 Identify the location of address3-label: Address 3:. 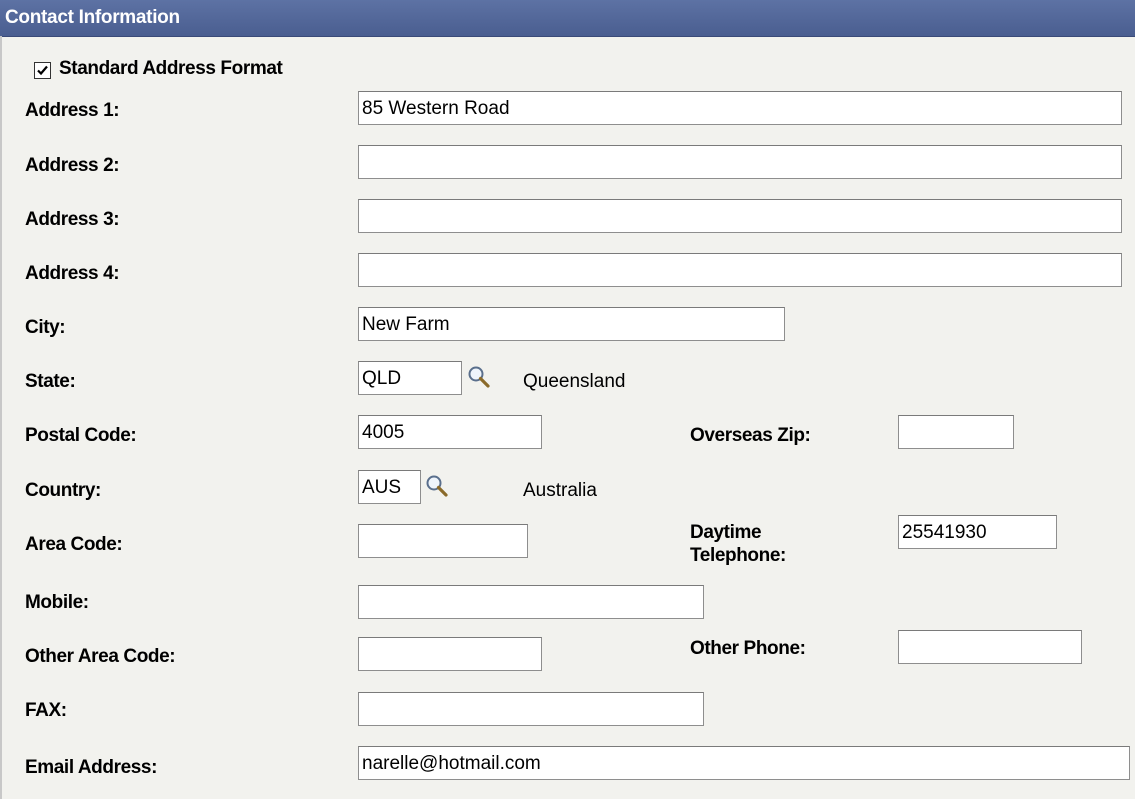
(72, 219).